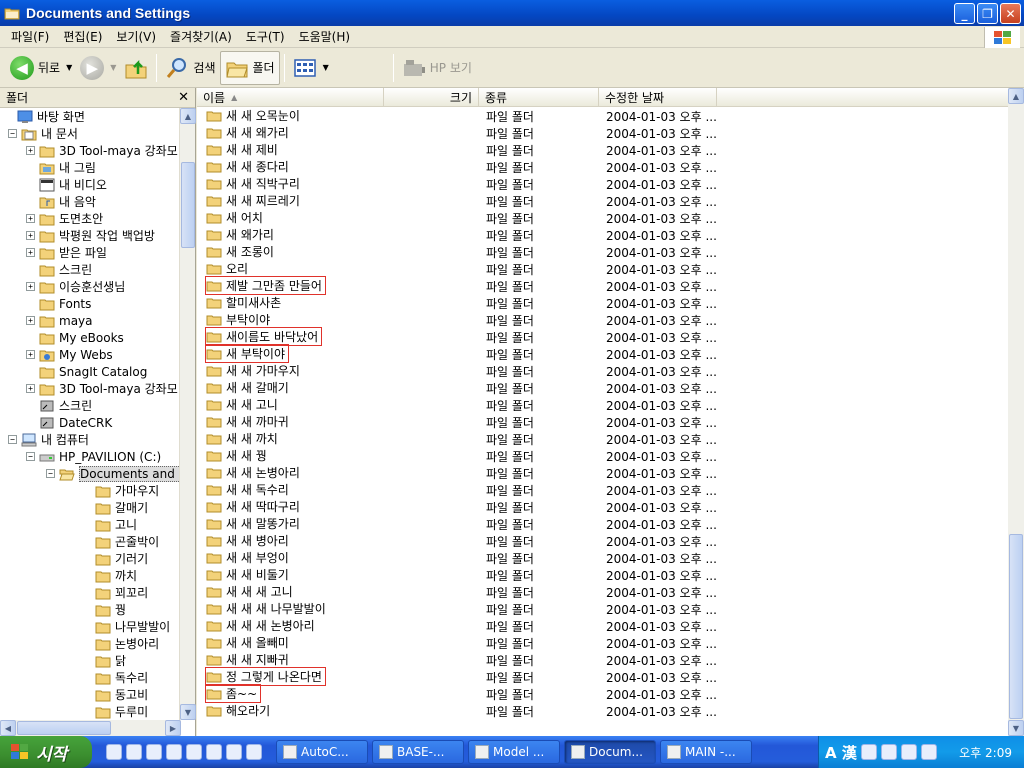  Describe the element at coordinates (964, 13) in the screenshot. I see `minimize-button: _` at that location.